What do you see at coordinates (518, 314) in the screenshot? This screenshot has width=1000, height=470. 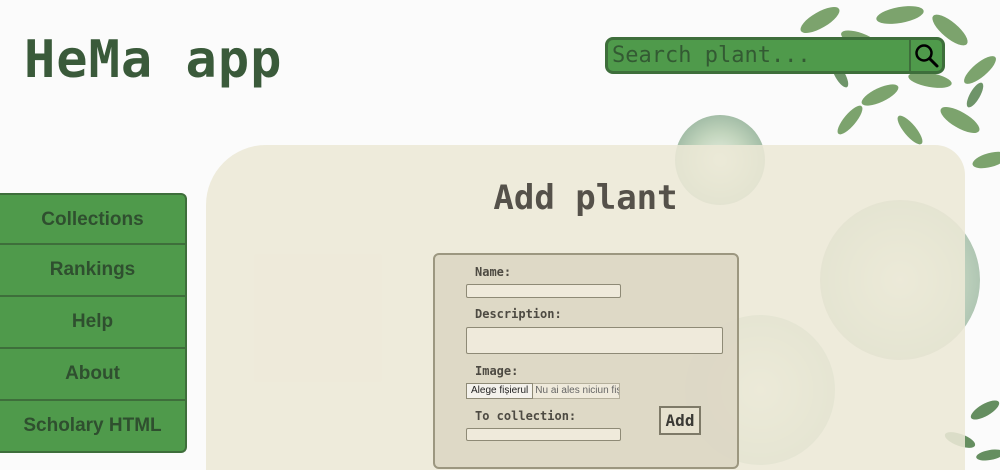 I see `description-label: Description:` at bounding box center [518, 314].